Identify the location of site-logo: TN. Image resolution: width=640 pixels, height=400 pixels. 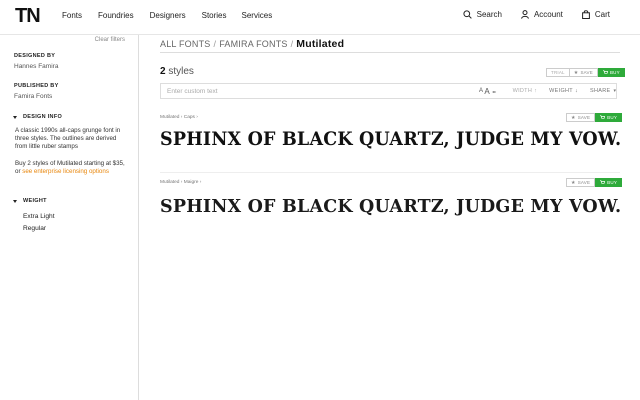
(28, 16).